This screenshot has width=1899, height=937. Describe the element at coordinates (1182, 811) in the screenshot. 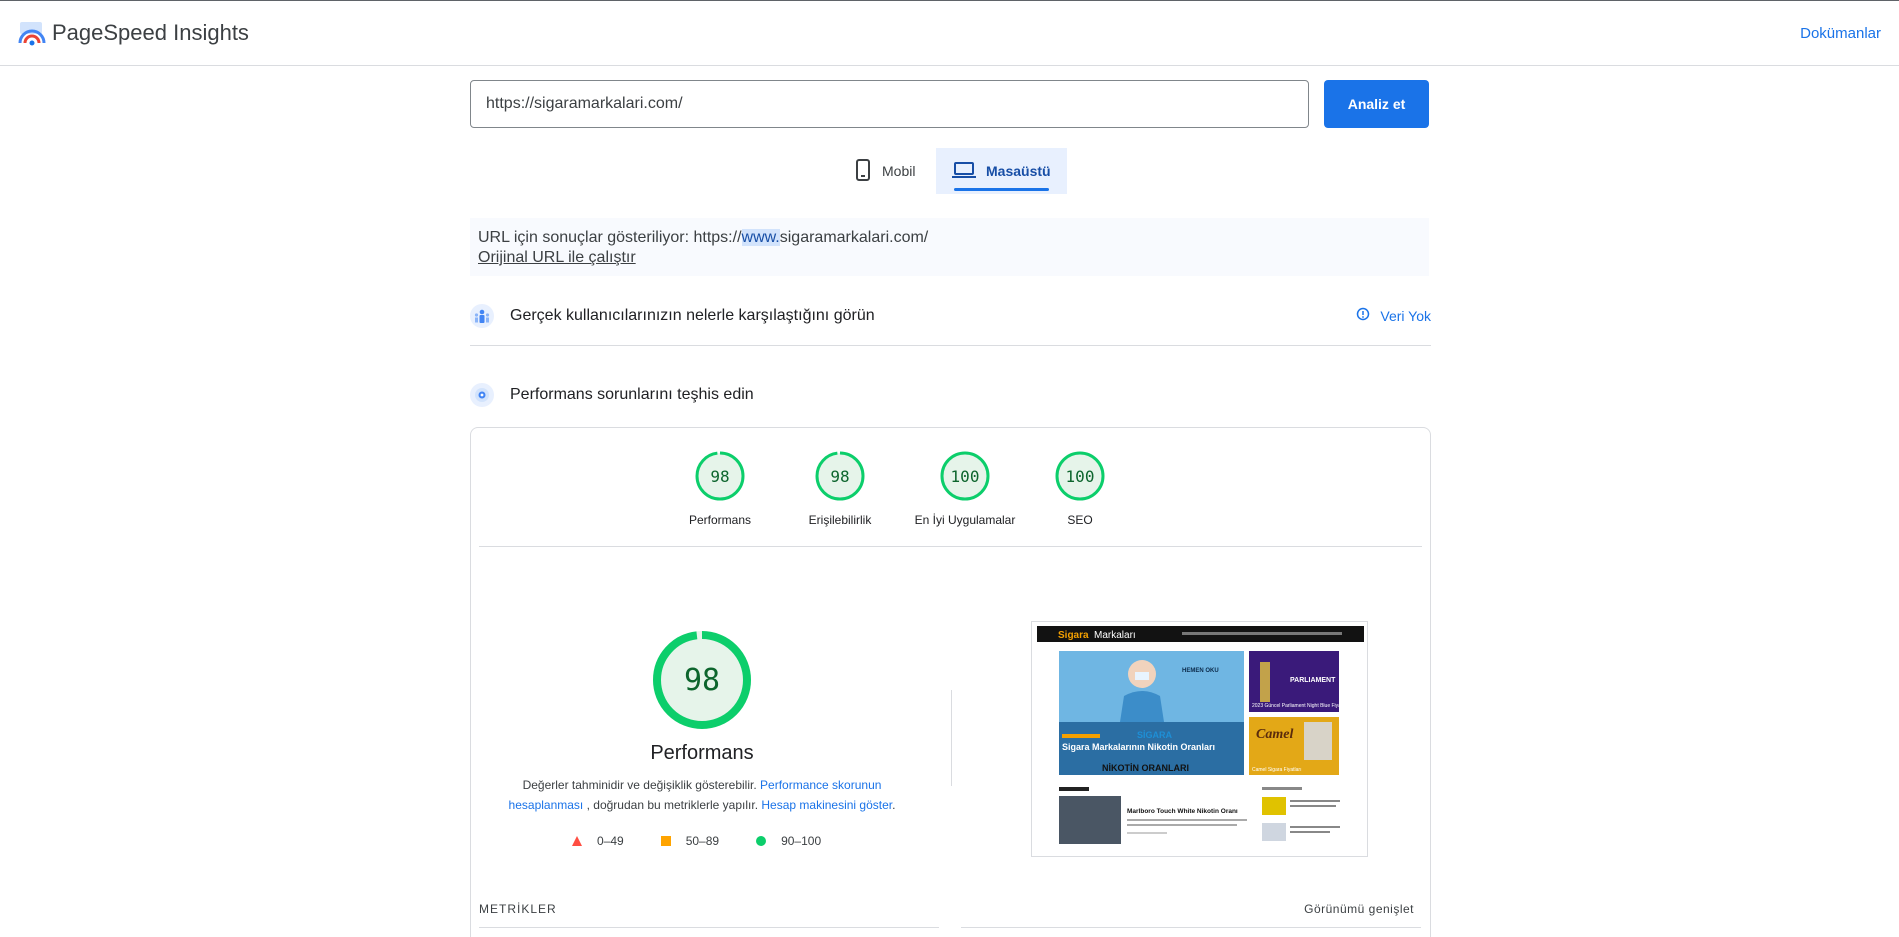

I see `thumb-post-title: Marlboro Touch White Nikotin Oranı` at that location.